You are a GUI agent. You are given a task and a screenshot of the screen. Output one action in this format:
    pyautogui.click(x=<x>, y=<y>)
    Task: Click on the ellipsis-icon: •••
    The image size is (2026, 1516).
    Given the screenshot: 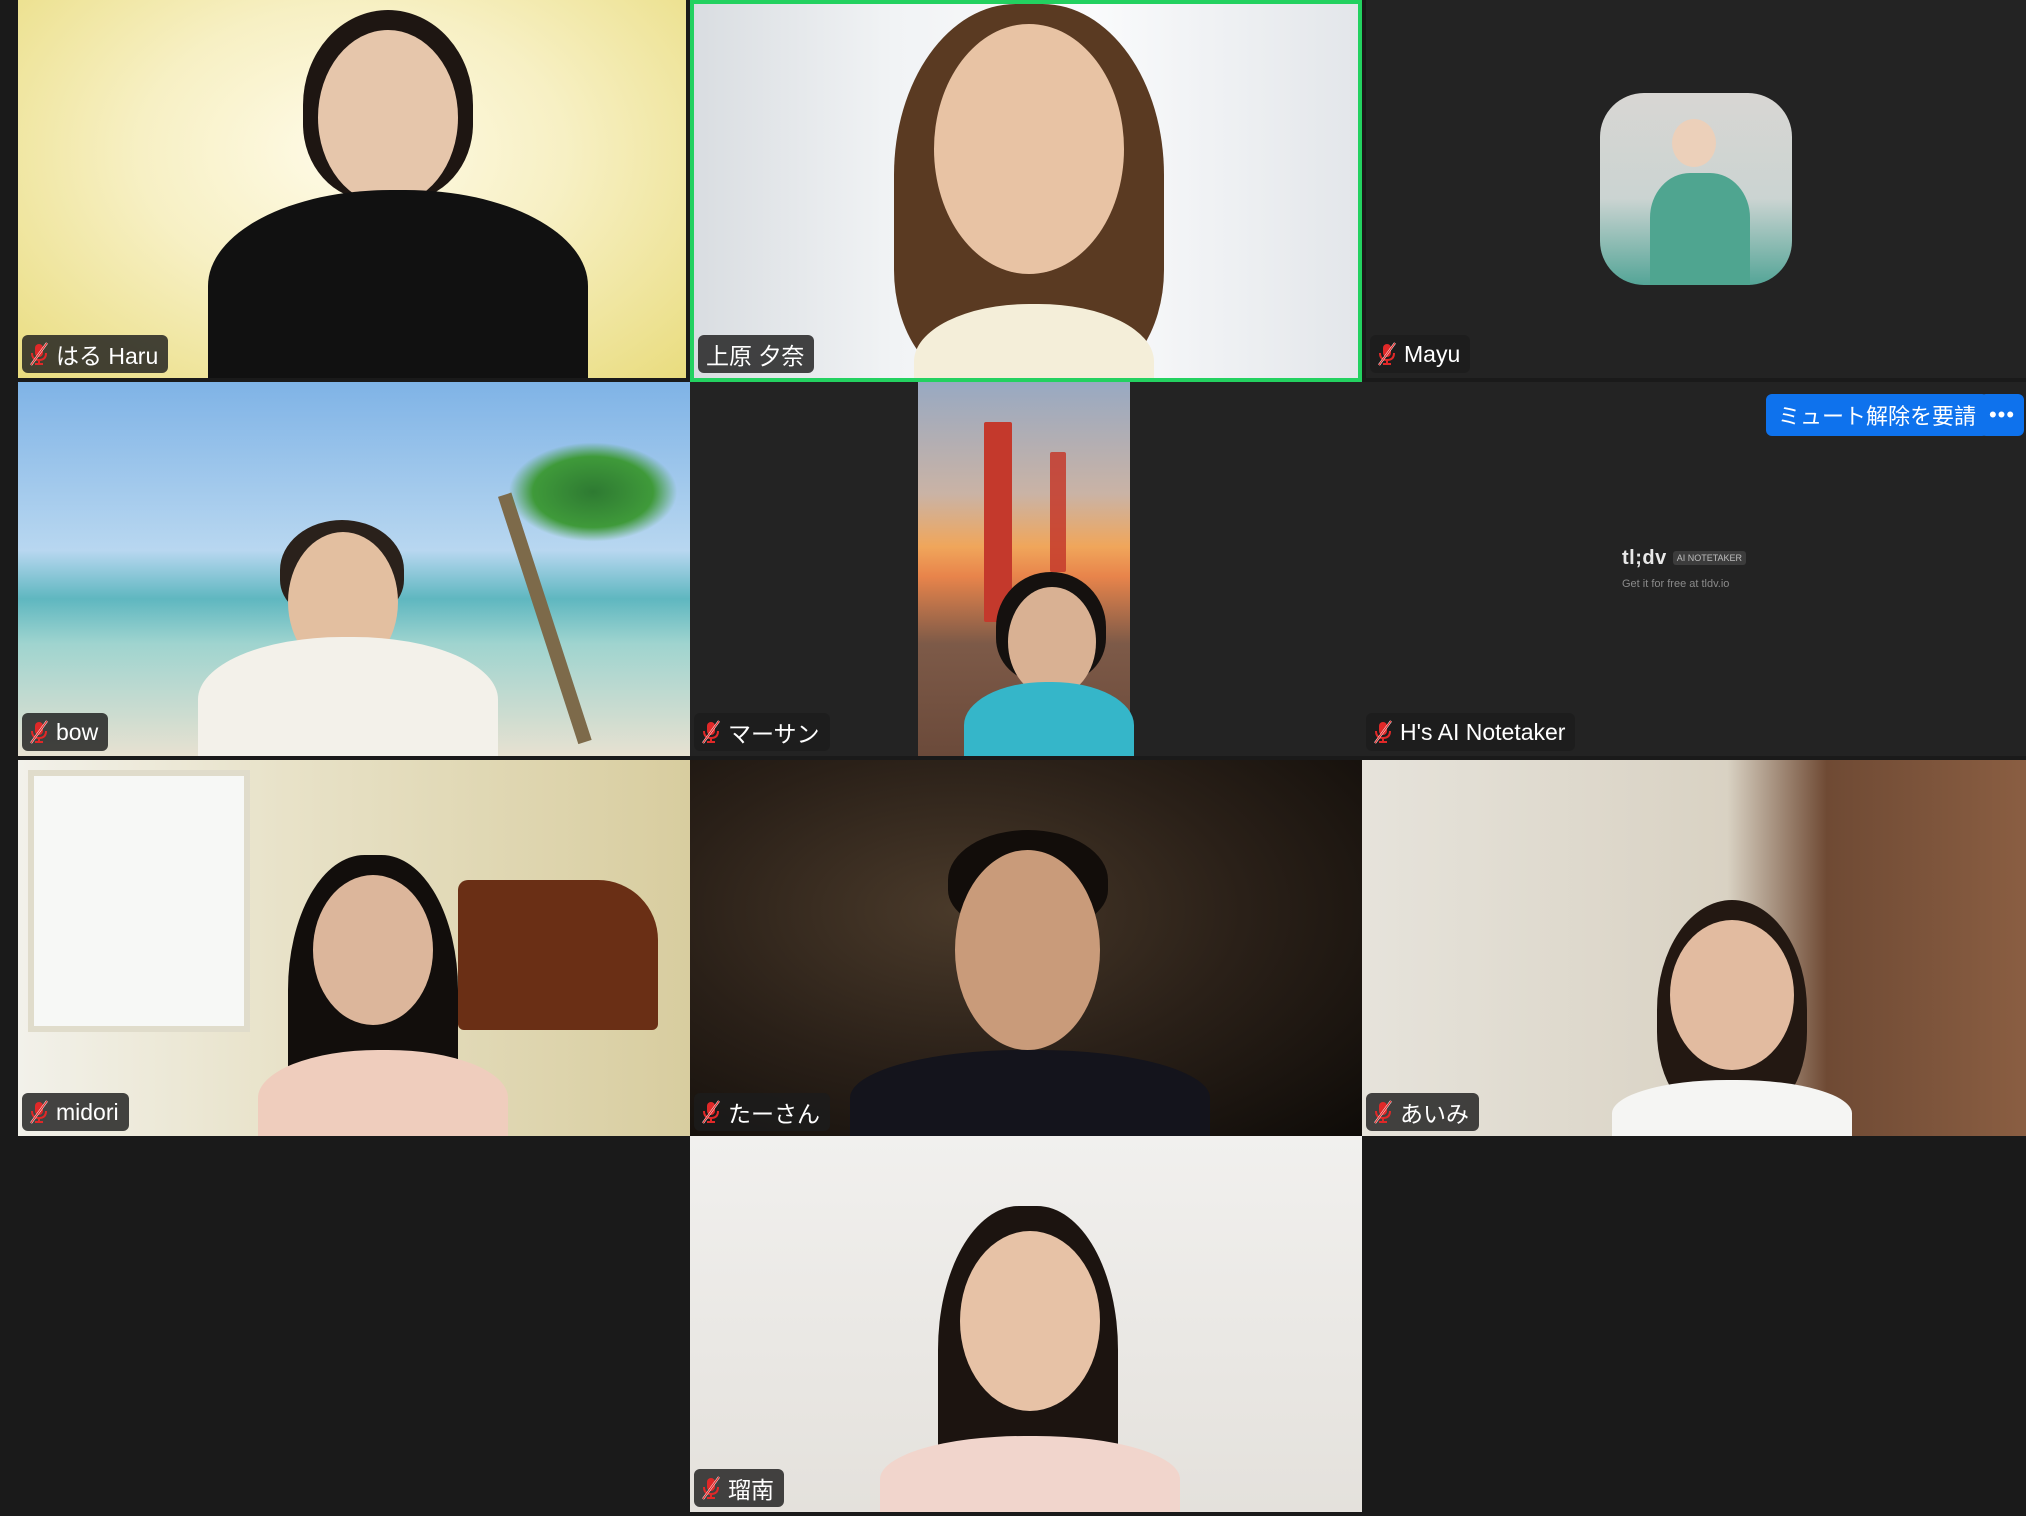 What is the action you would take?
    pyautogui.click(x=2002, y=414)
    